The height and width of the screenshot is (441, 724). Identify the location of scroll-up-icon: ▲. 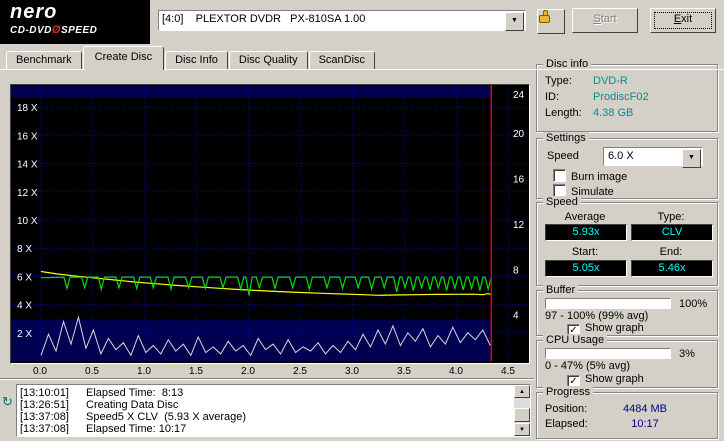
(522, 391).